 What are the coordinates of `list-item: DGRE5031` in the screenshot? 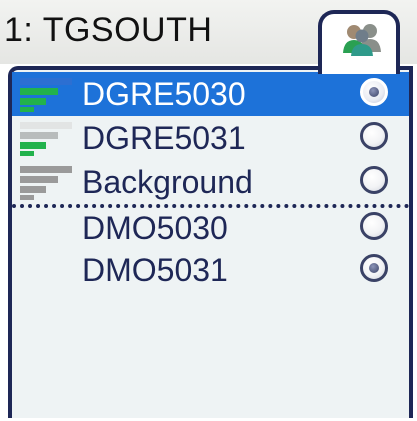 It's located at (210, 138).